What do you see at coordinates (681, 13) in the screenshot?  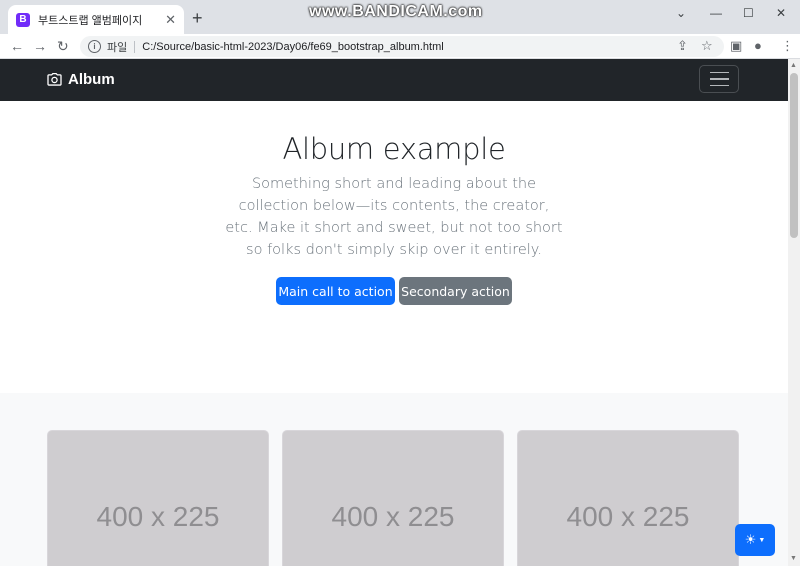 I see `tab-search-icon: ⌄` at bounding box center [681, 13].